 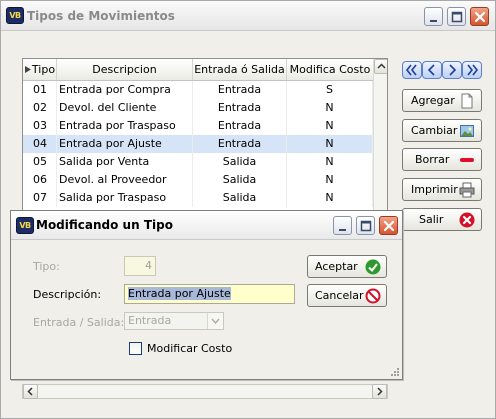 I want to click on printer-icon, so click(x=467, y=190).